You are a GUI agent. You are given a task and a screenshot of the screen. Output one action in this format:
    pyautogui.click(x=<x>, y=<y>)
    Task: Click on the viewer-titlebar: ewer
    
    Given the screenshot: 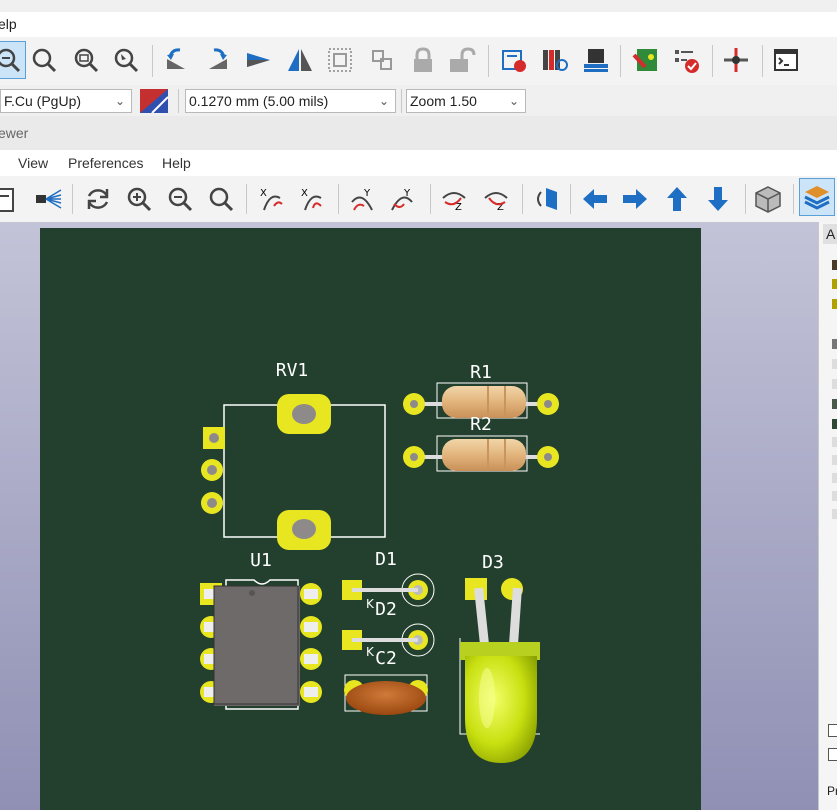 What is the action you would take?
    pyautogui.click(x=418, y=133)
    